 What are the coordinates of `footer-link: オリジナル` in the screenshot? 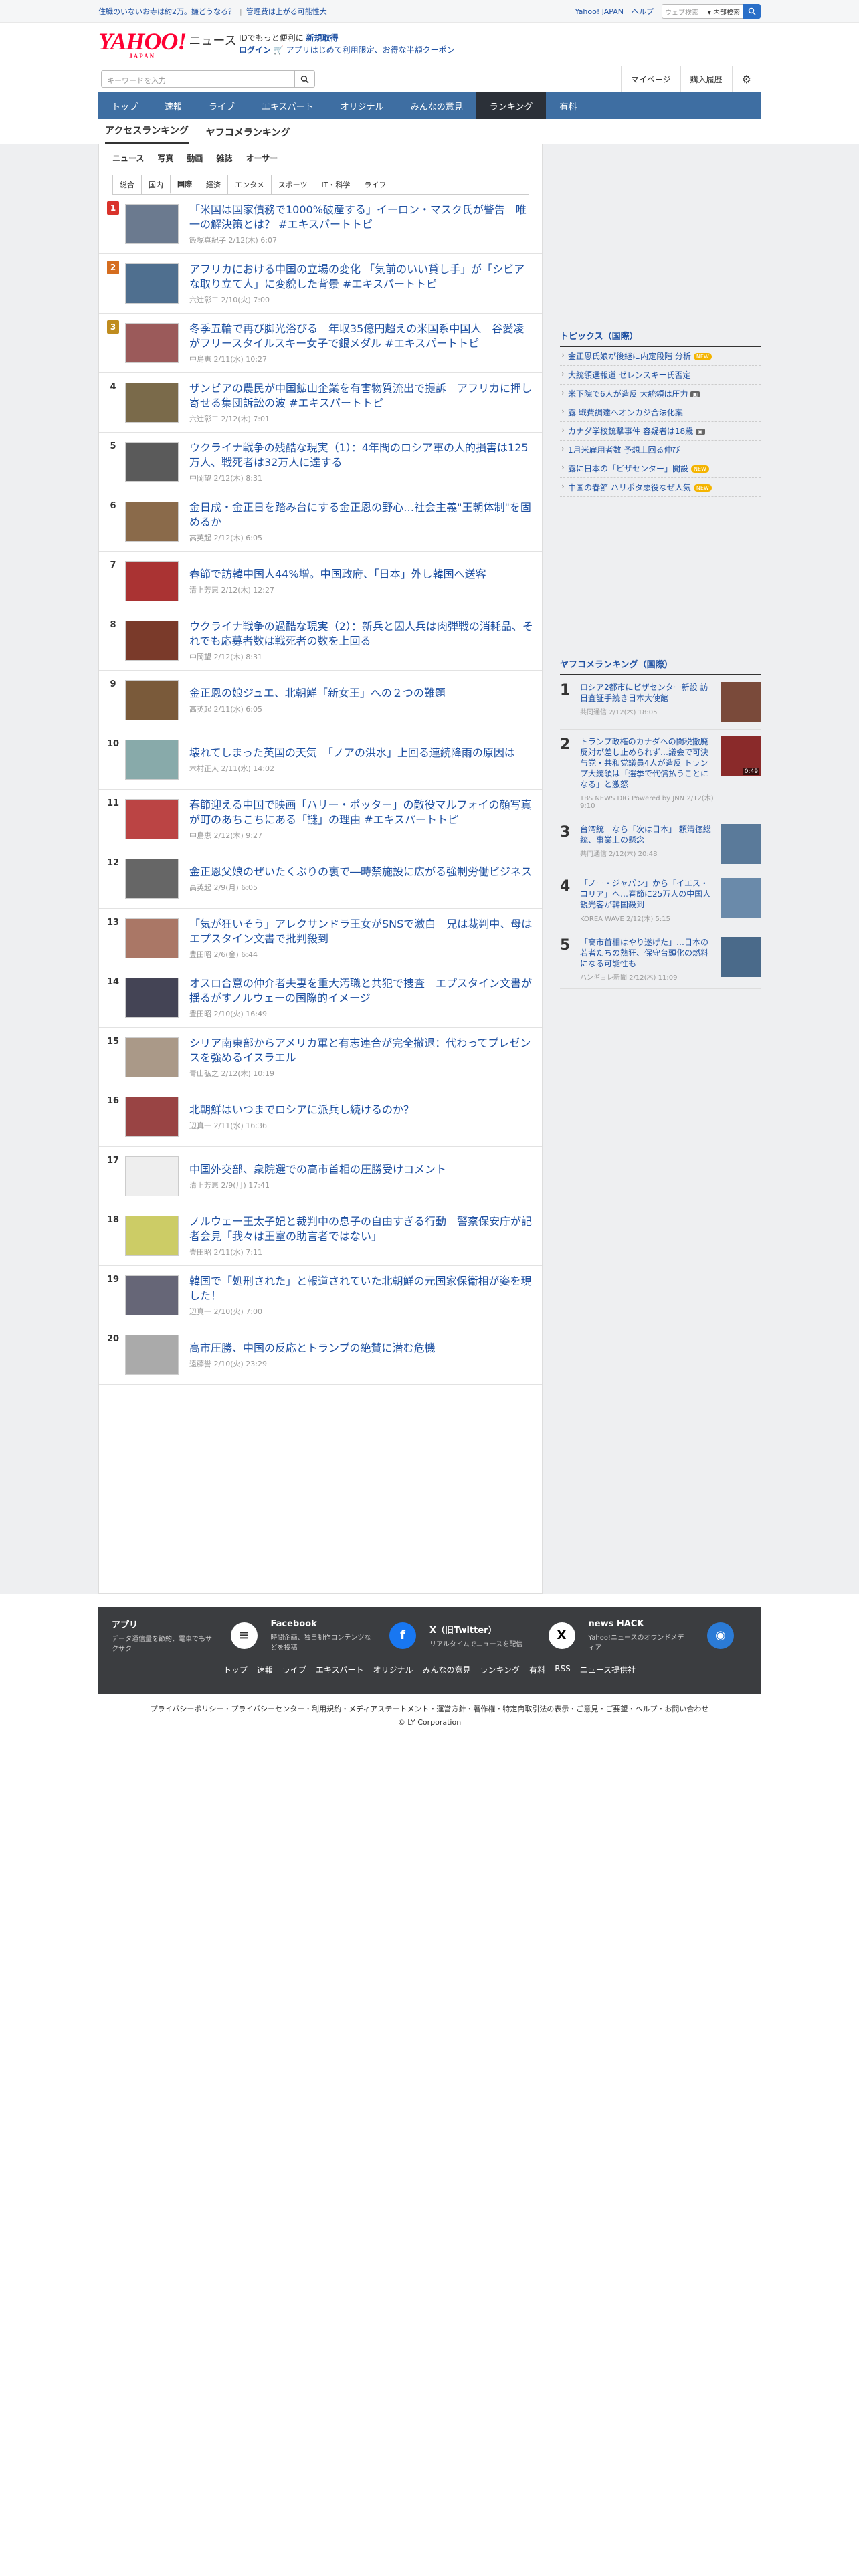 It's located at (393, 1669).